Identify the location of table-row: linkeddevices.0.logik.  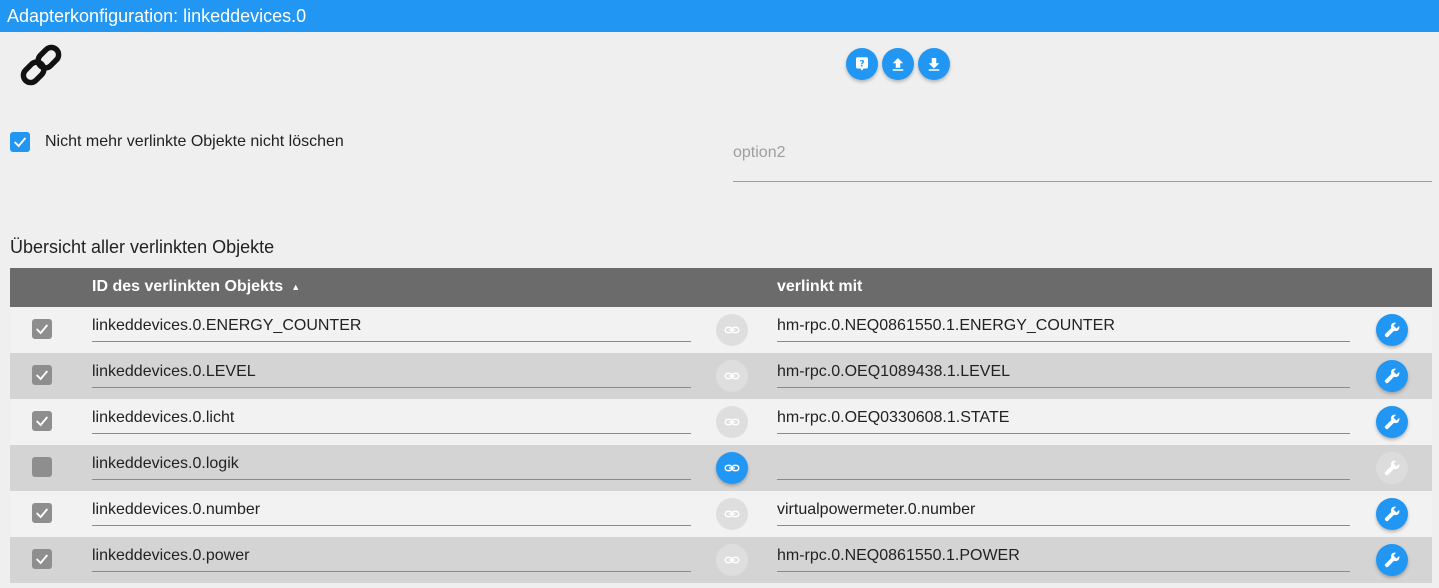
(721, 468).